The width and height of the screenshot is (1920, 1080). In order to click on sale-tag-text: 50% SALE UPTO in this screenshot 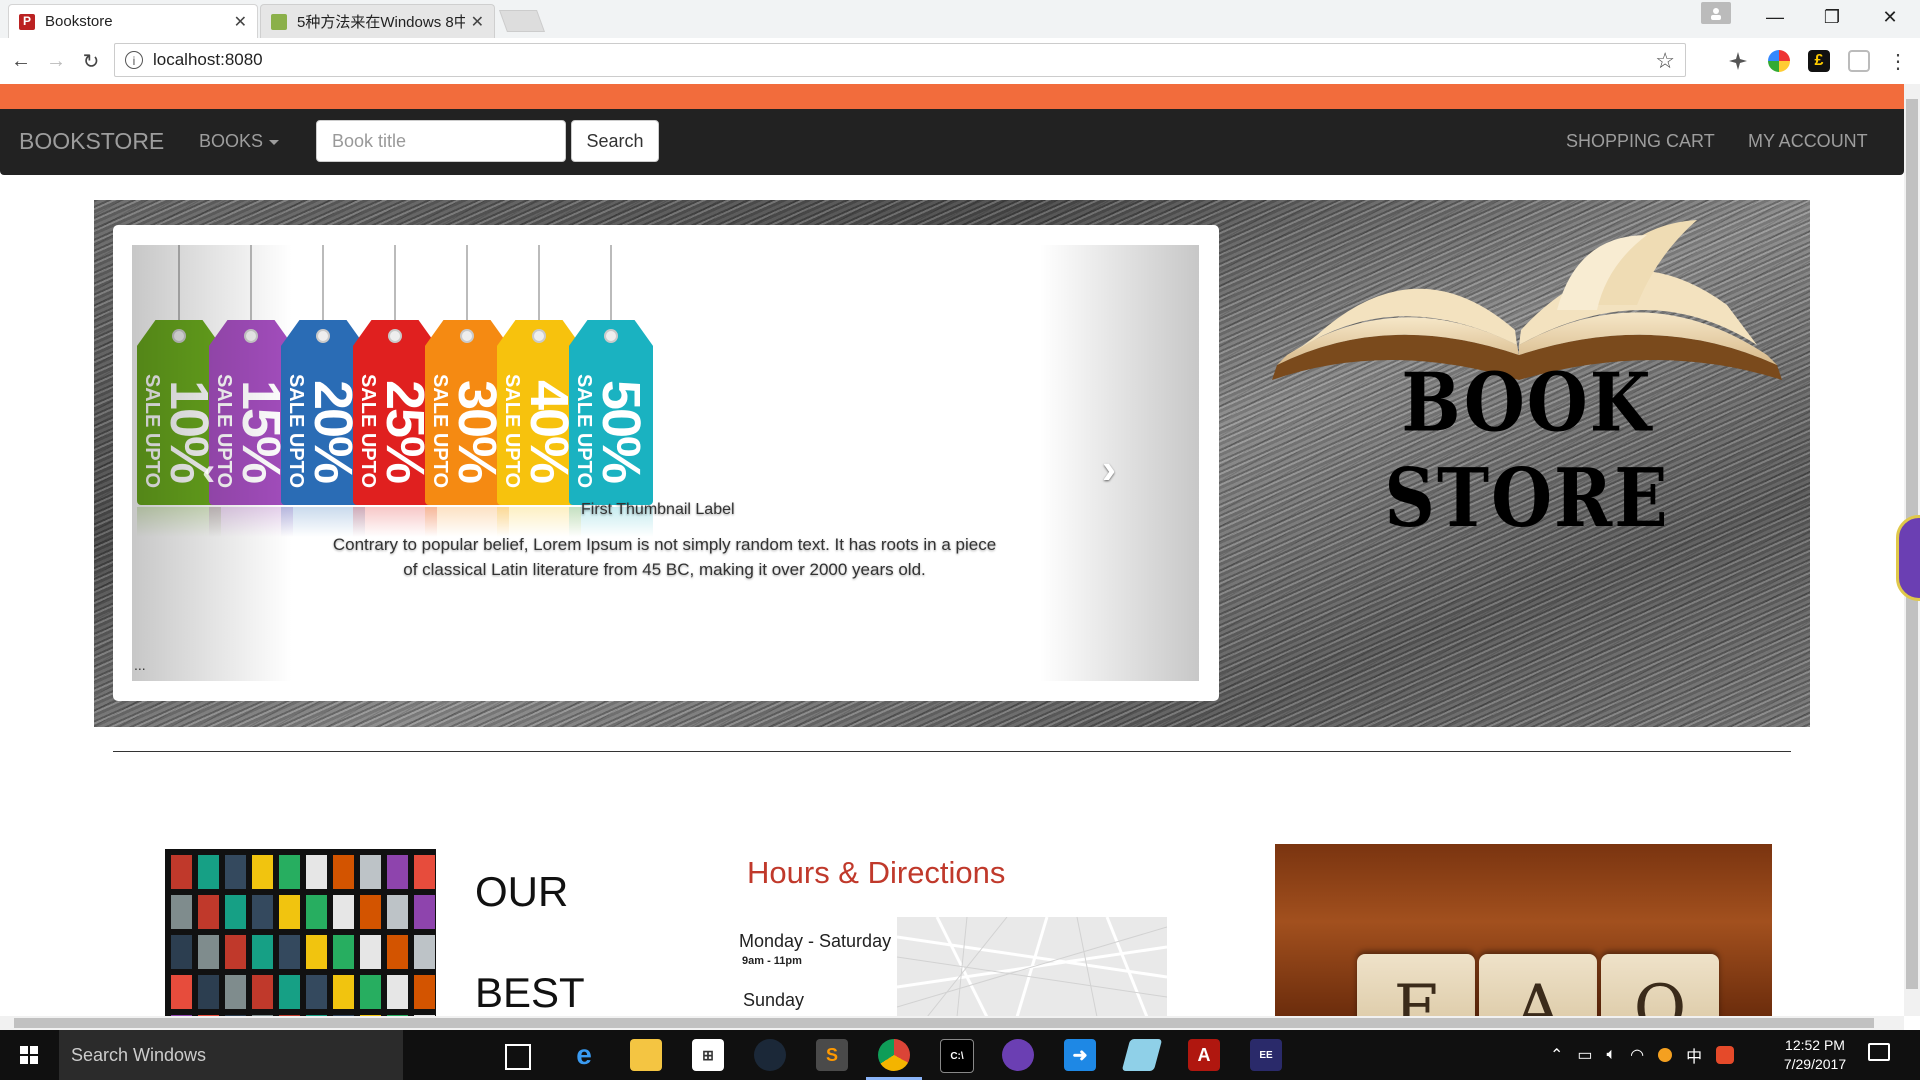, I will do `click(612, 431)`.